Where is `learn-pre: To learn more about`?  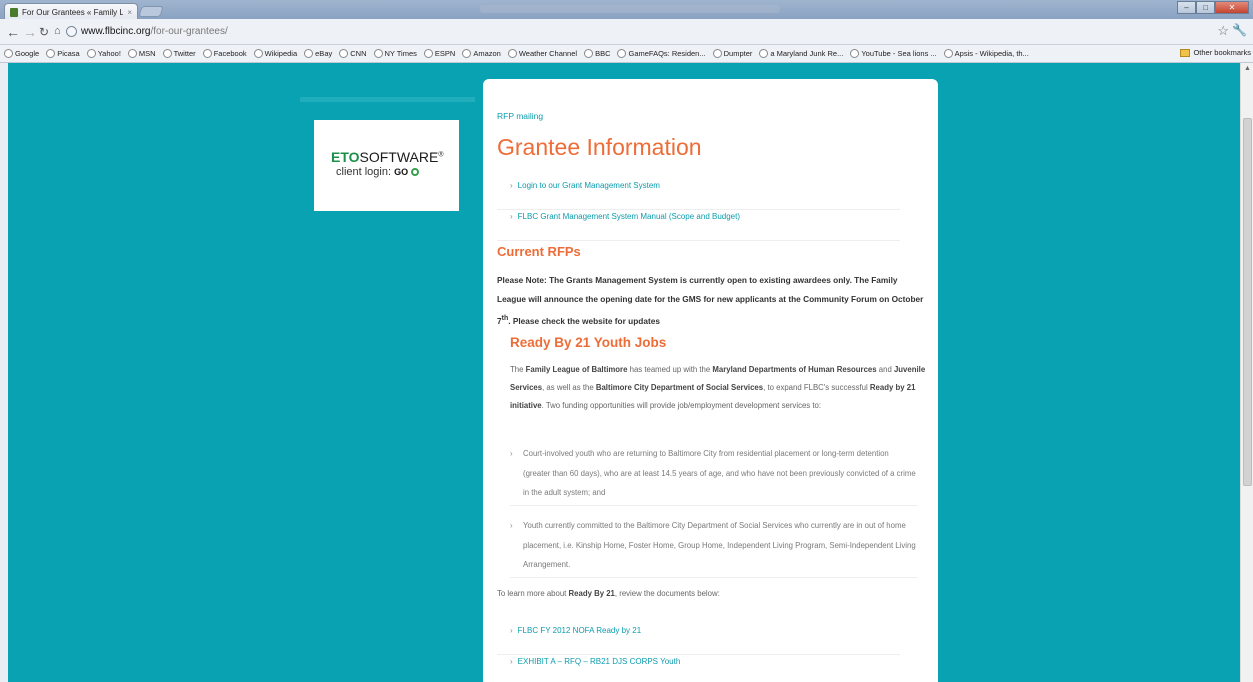
learn-pre: To learn more about is located at coordinates (533, 593).